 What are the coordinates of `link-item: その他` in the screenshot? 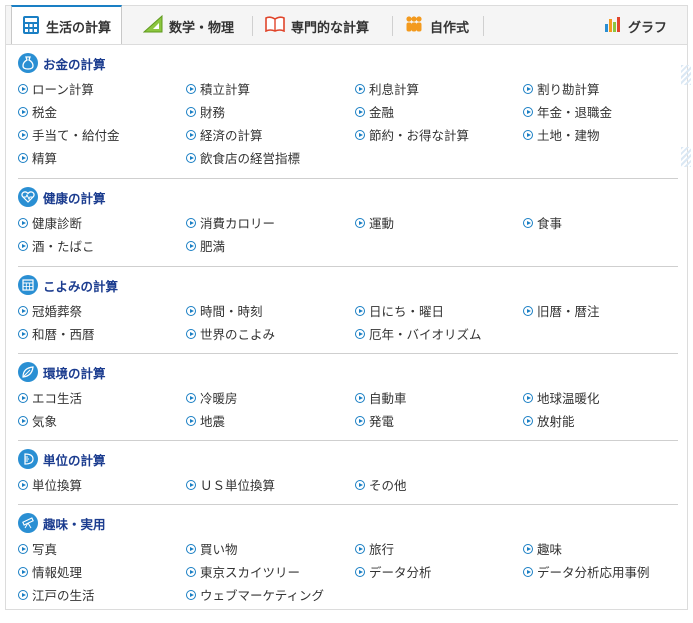 It's located at (439, 484).